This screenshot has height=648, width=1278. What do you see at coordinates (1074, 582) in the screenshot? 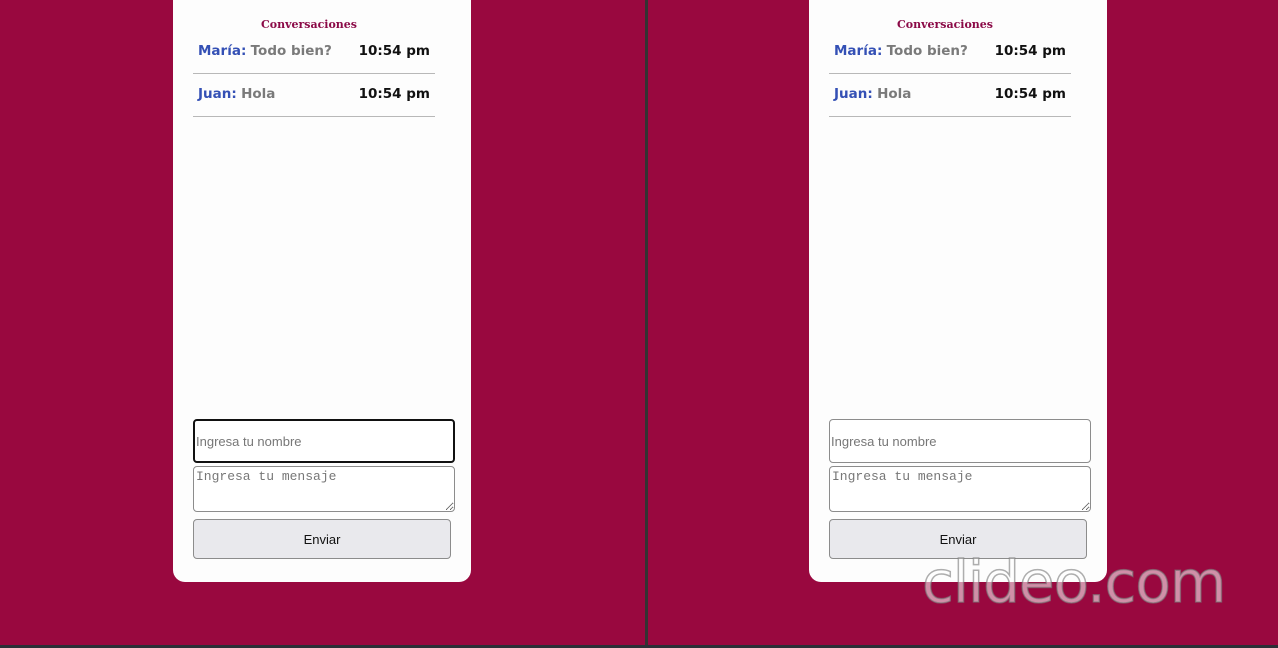
I see `clideo-watermark: clideo.com` at bounding box center [1074, 582].